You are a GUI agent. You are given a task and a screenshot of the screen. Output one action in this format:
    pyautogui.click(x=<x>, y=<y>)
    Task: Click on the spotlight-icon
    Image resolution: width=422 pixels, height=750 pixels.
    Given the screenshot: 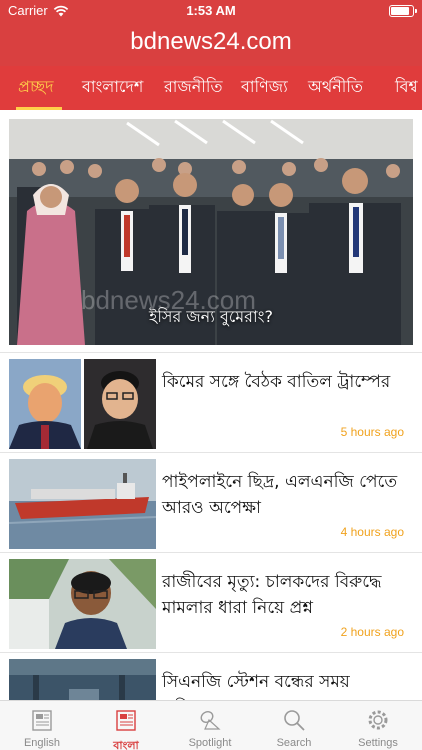 What is the action you would take?
    pyautogui.click(x=210, y=720)
    